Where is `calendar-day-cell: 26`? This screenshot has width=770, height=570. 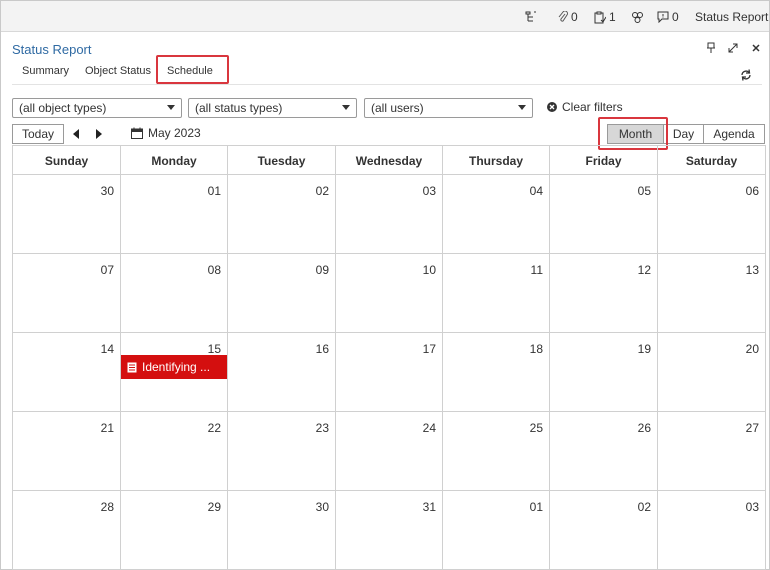
calendar-day-cell: 26 is located at coordinates (604, 451).